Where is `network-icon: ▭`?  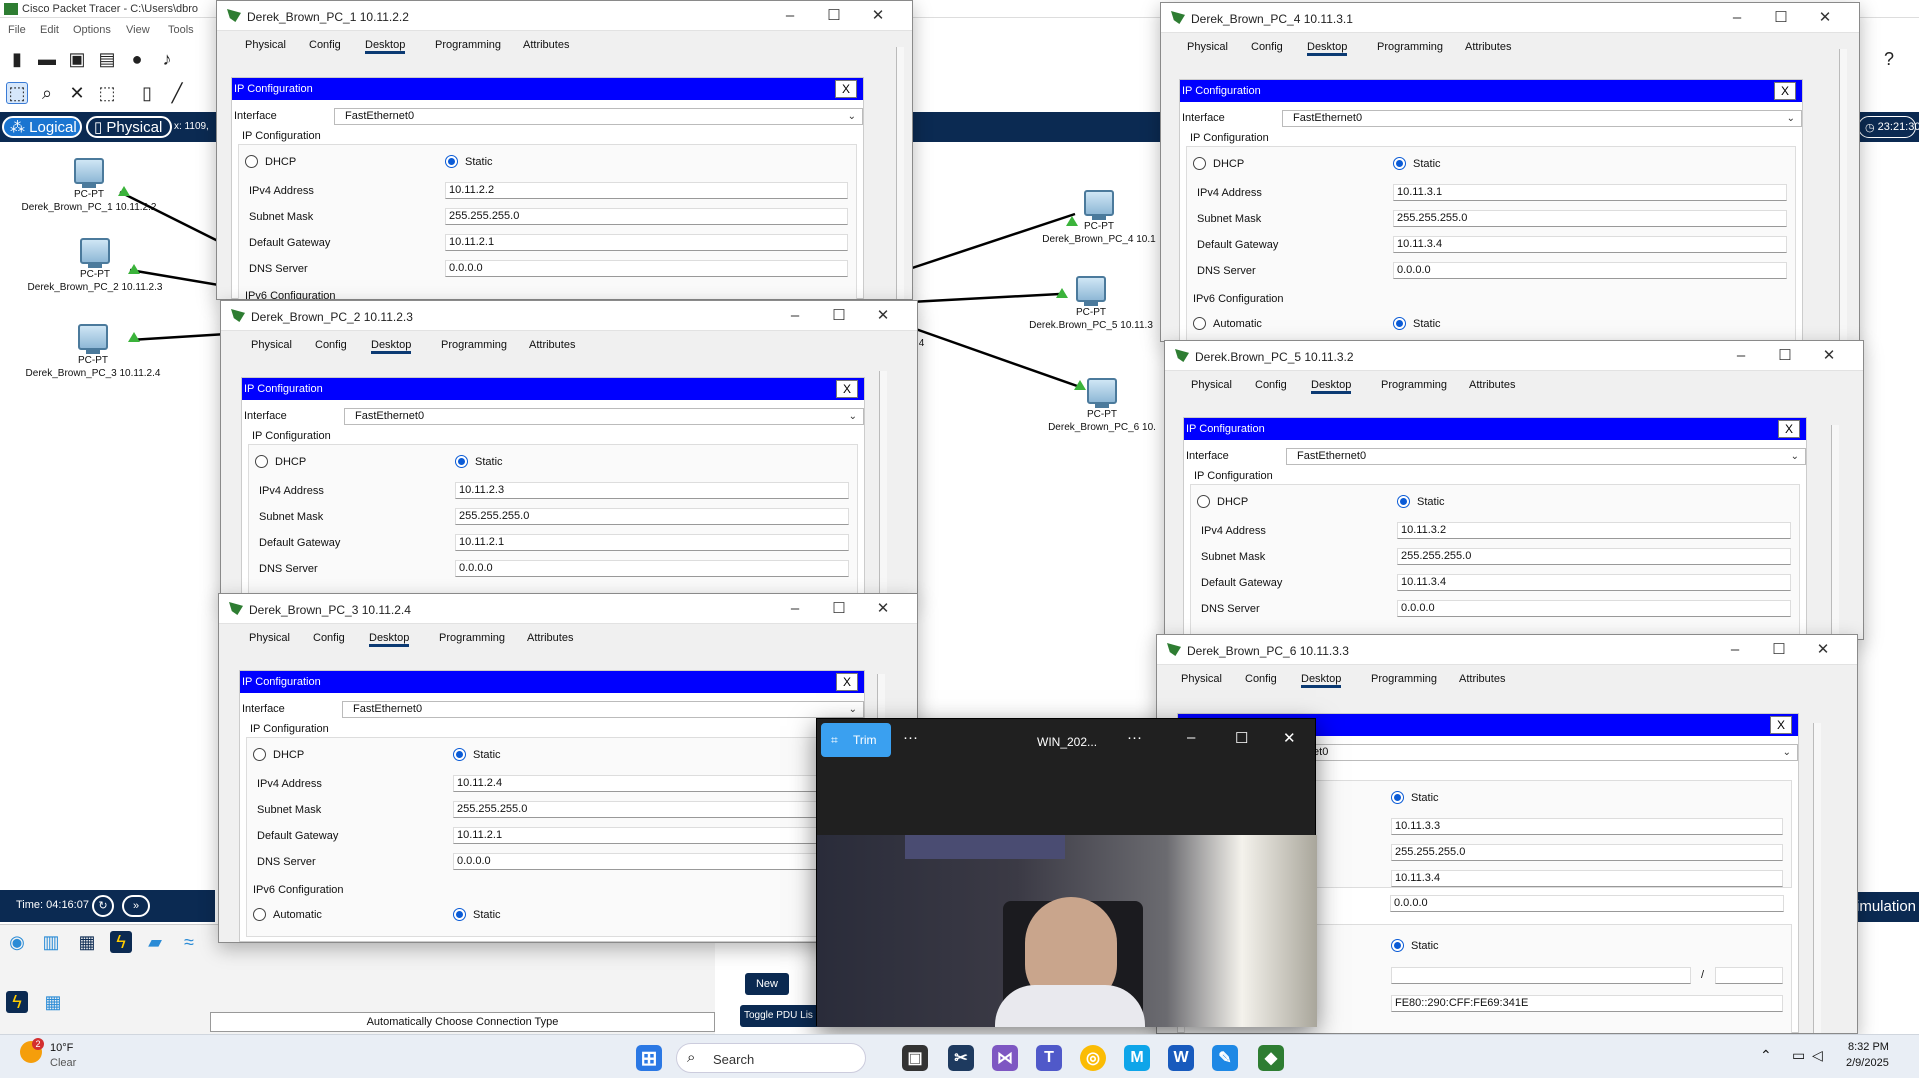 network-icon: ▭ is located at coordinates (1798, 1055).